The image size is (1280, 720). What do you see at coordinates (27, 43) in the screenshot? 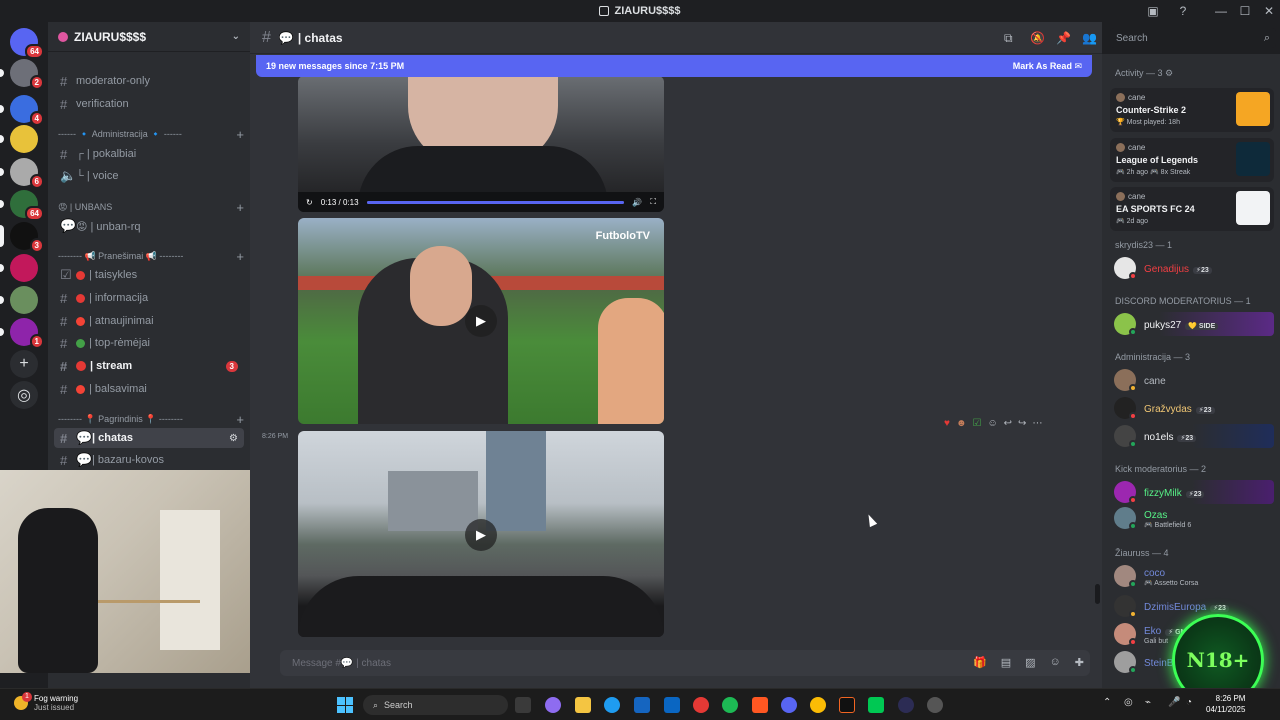
I see `server-icon-discord-home: 64` at bounding box center [27, 43].